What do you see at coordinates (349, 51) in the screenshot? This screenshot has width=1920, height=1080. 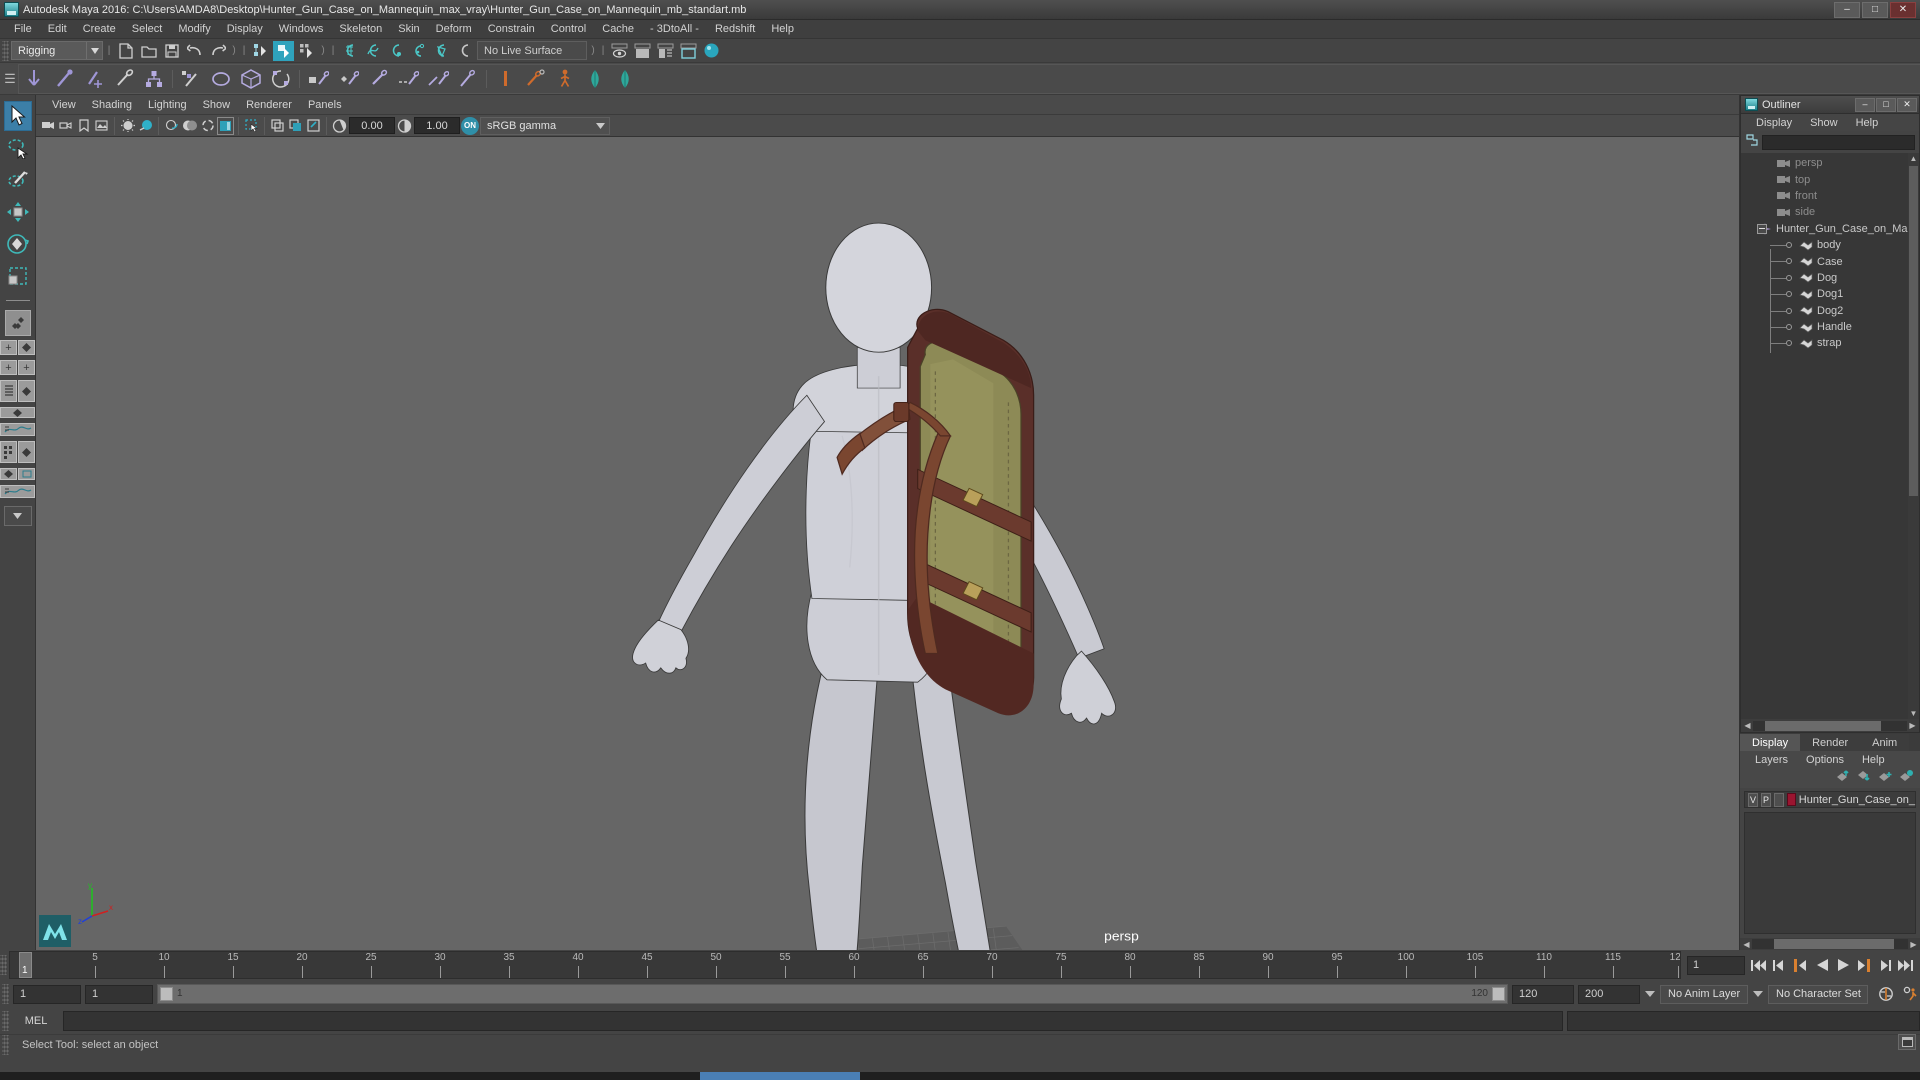 I see `snap-to-grid-icon` at bounding box center [349, 51].